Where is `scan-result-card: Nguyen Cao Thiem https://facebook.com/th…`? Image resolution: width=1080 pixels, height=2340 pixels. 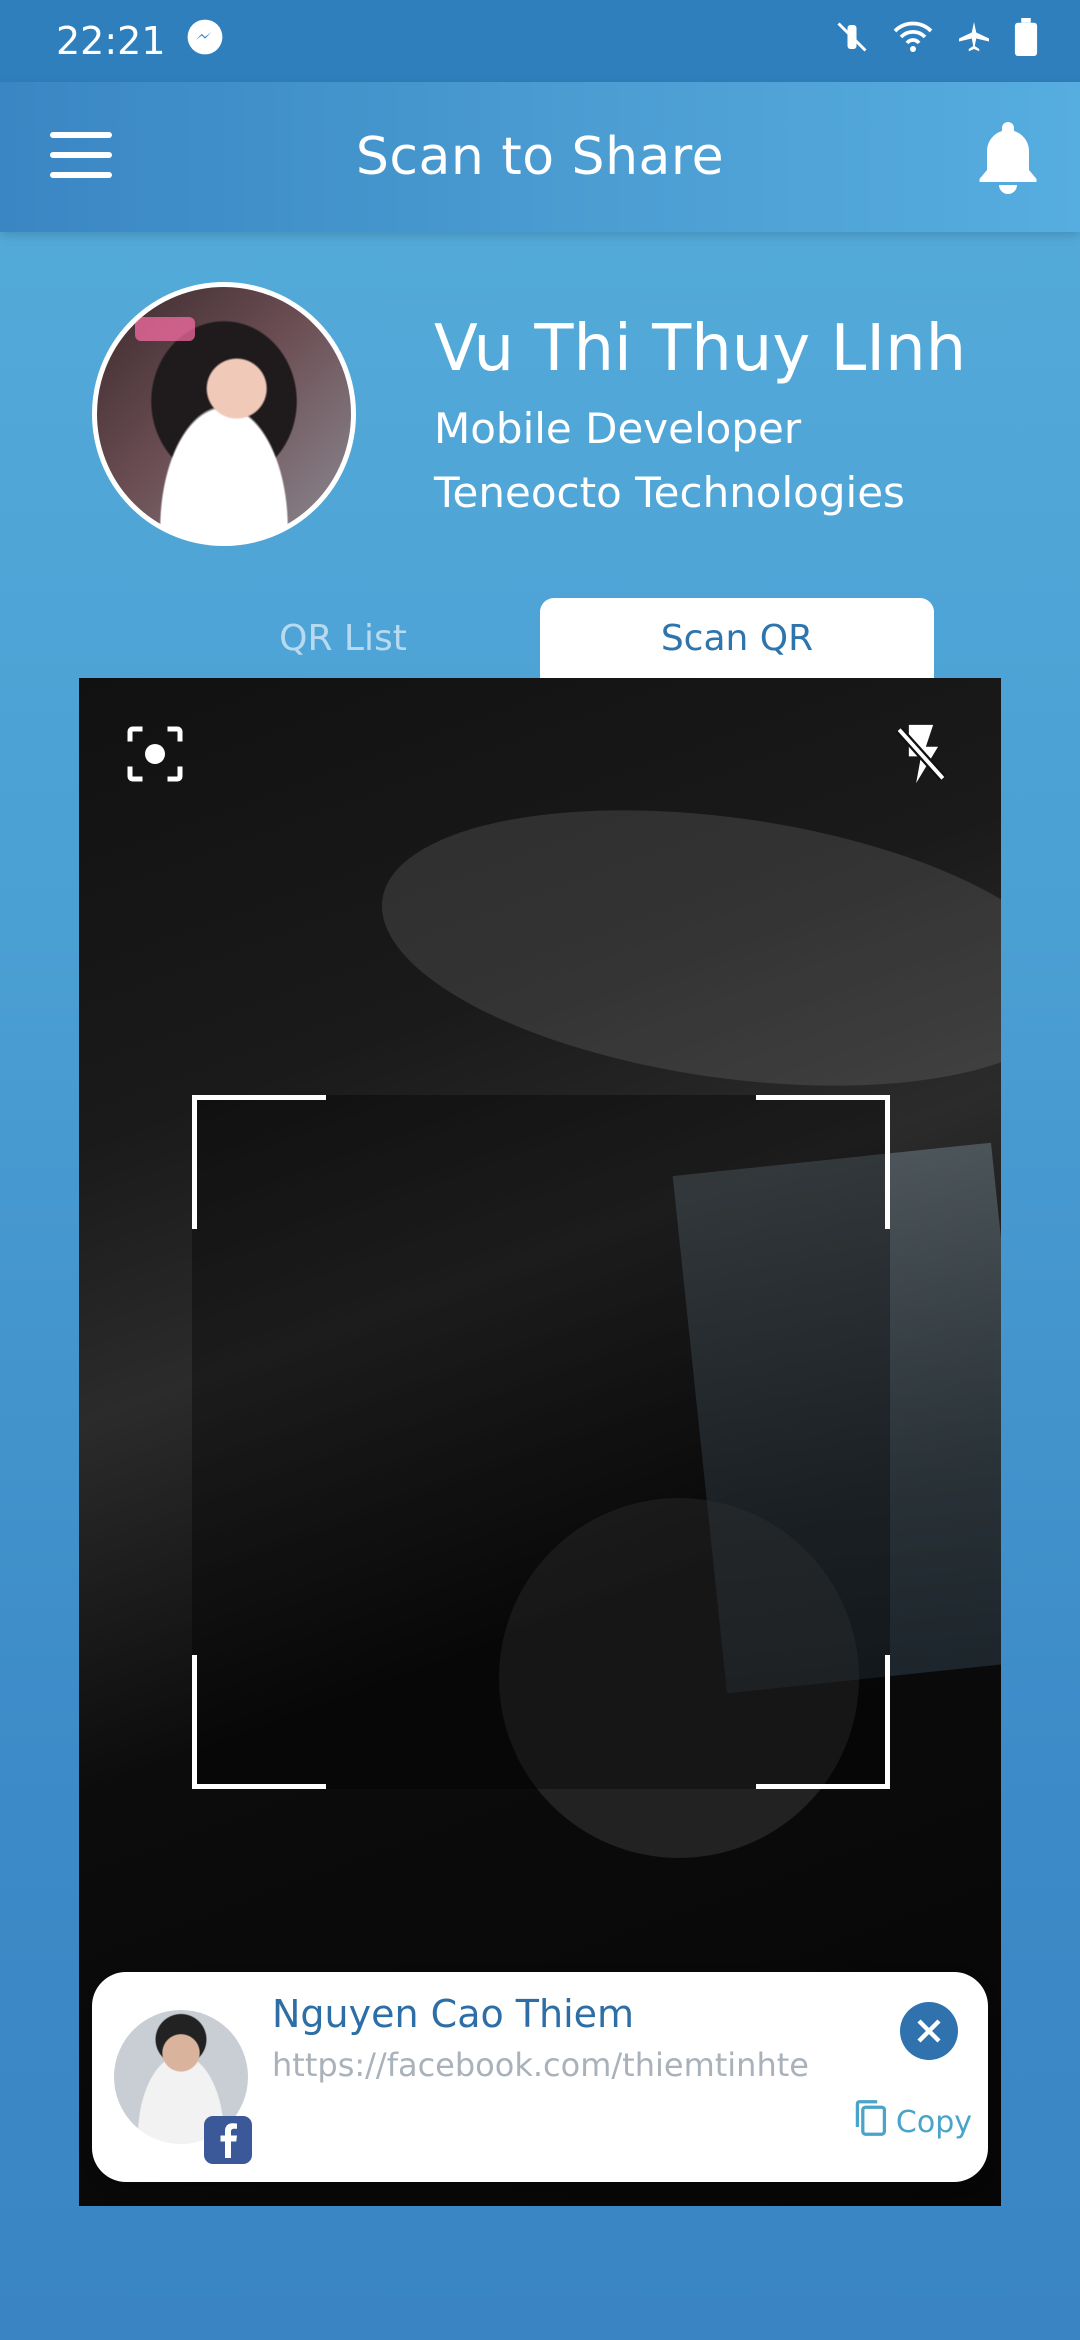 scan-result-card: Nguyen Cao Thiem https://facebook.com/th… is located at coordinates (540, 2077).